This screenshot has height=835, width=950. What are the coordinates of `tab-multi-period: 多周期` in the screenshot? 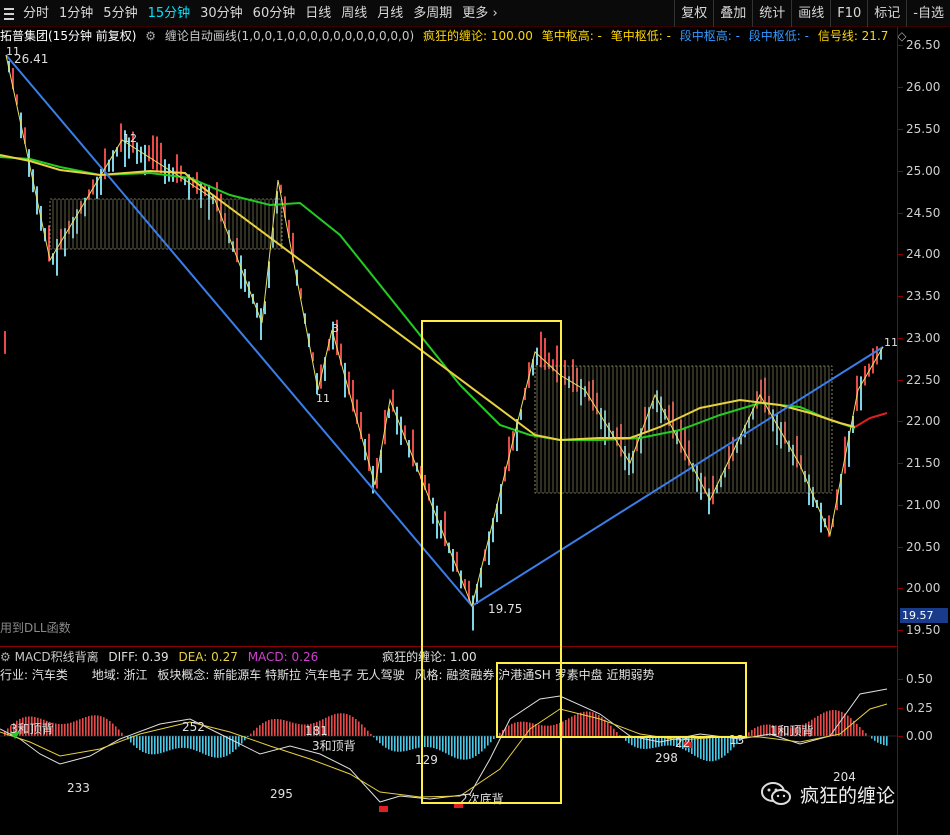 It's located at (432, 13).